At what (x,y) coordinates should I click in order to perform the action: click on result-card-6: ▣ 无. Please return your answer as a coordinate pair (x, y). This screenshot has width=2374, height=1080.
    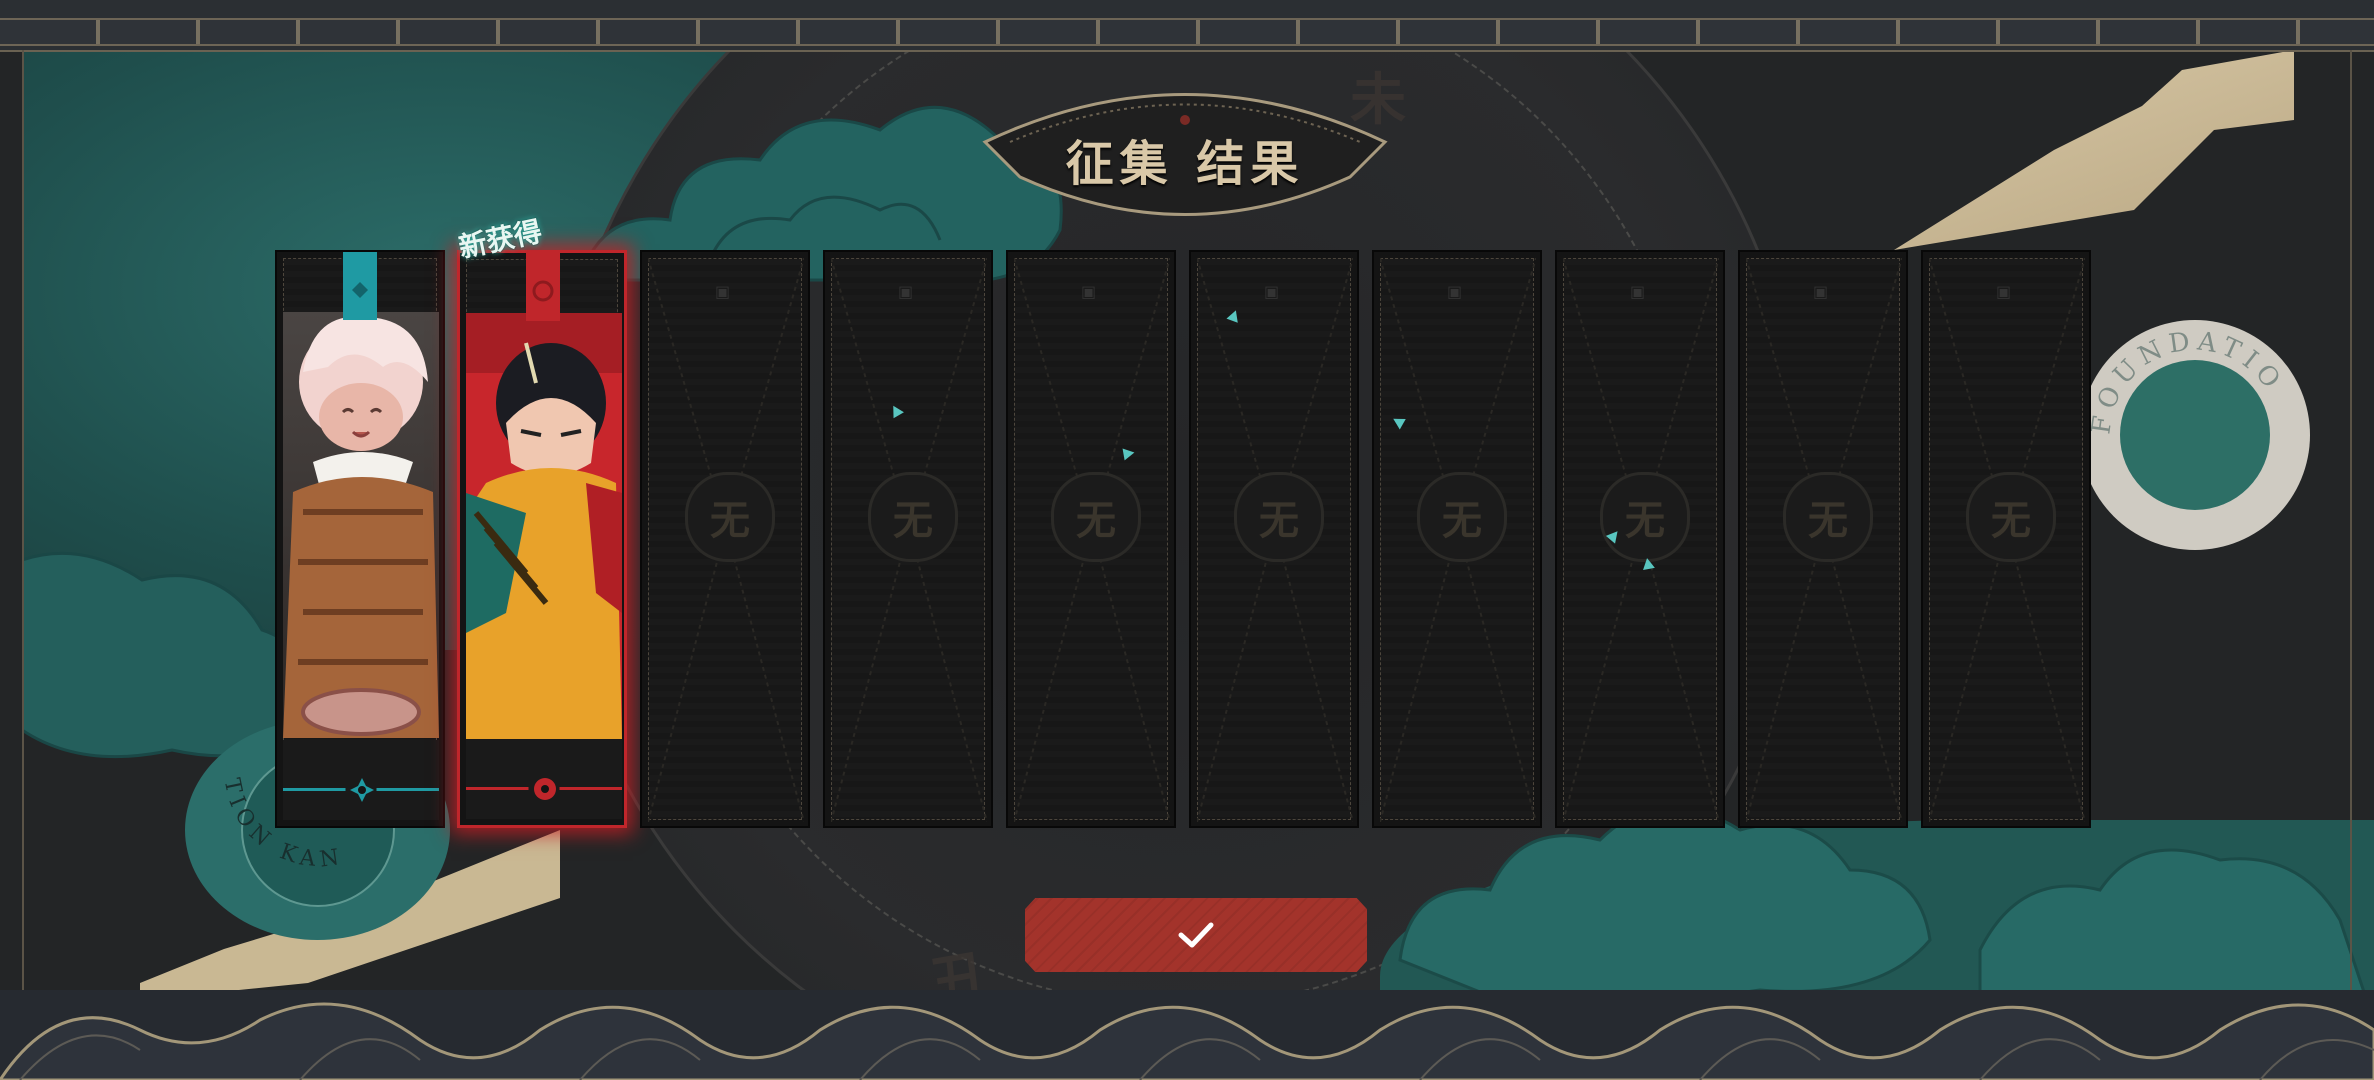
    Looking at the image, I should click on (1274, 539).